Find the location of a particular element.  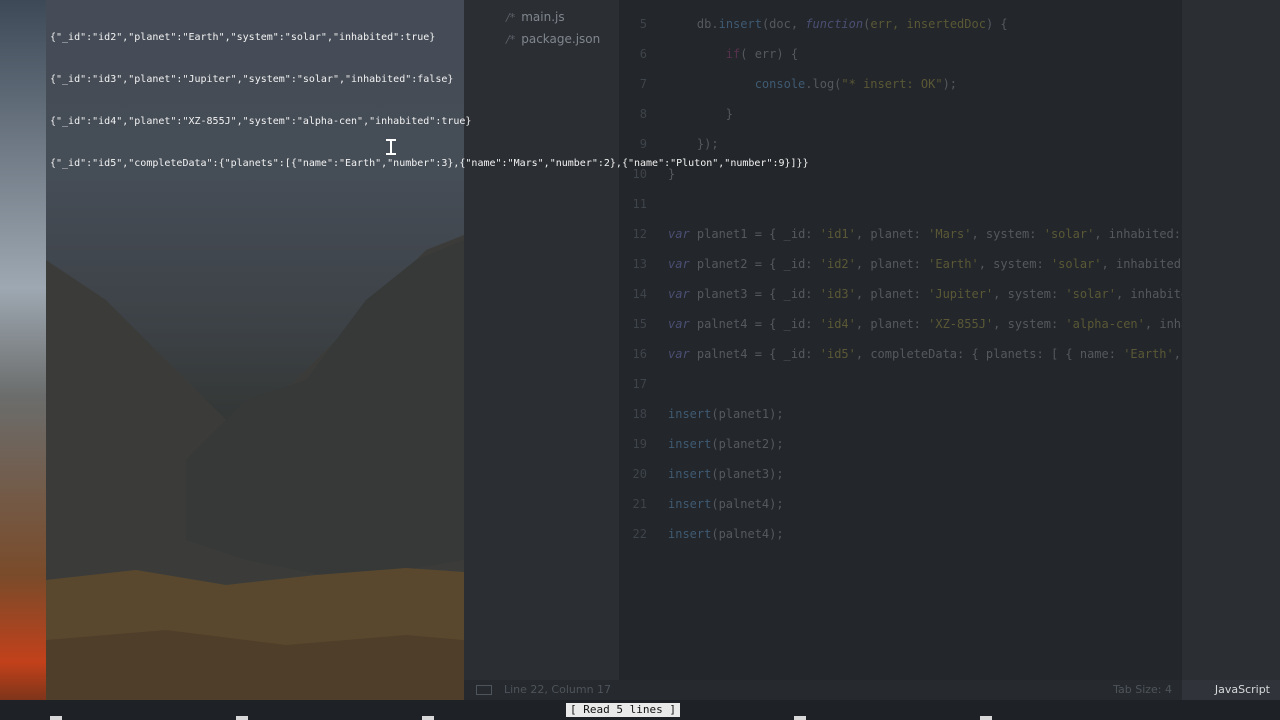

code-line: 20 insert(planet3); is located at coordinates (932, 474).